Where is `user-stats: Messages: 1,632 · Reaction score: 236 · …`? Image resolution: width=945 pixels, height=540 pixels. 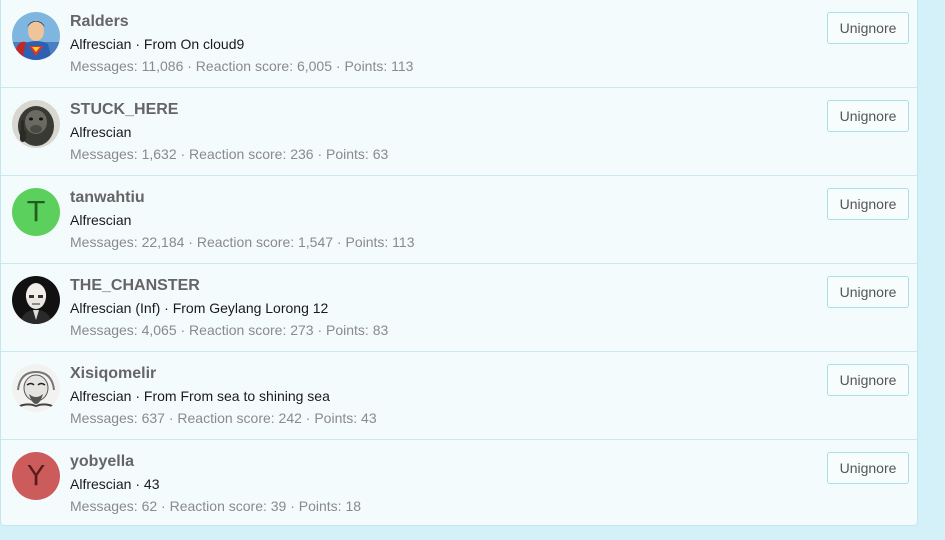
user-stats: Messages: 1,632 · Reaction score: 236 · … is located at coordinates (229, 154).